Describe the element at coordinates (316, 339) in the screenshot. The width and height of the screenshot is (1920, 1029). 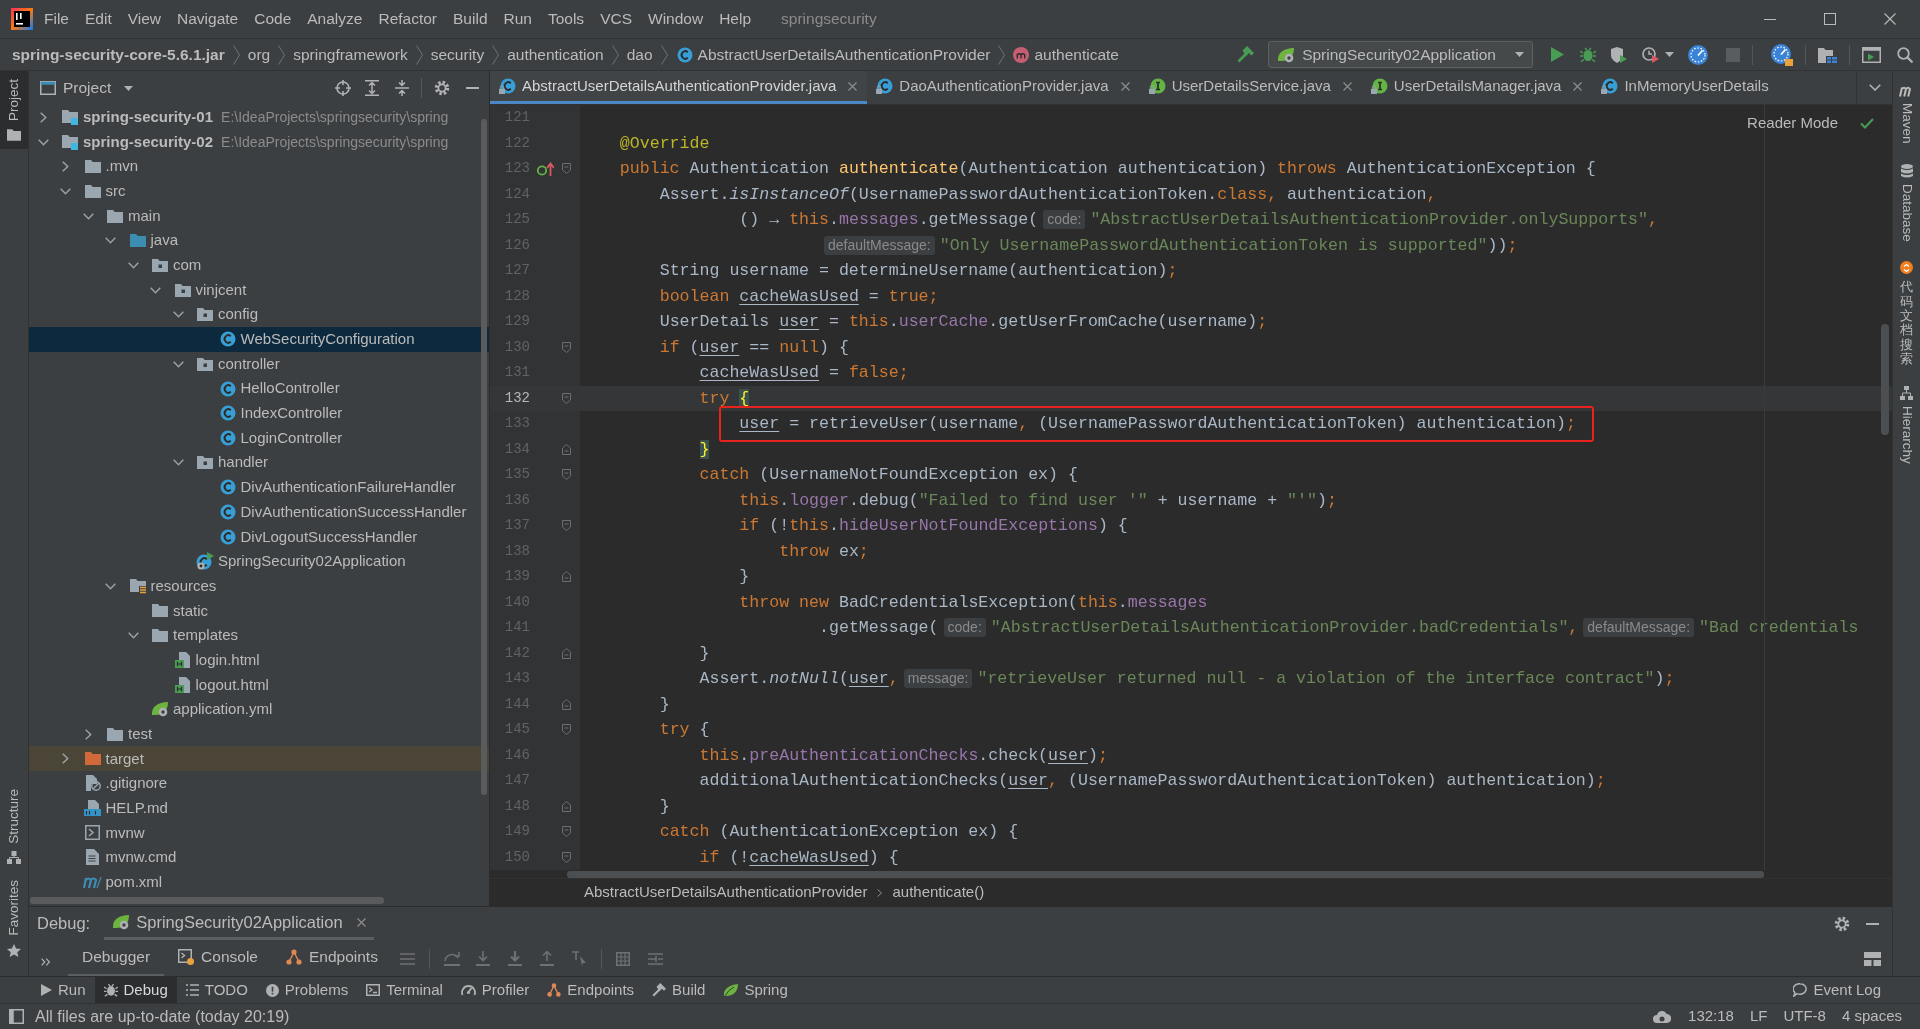
I see `tree-item: WebSecurityConfiguration` at that location.